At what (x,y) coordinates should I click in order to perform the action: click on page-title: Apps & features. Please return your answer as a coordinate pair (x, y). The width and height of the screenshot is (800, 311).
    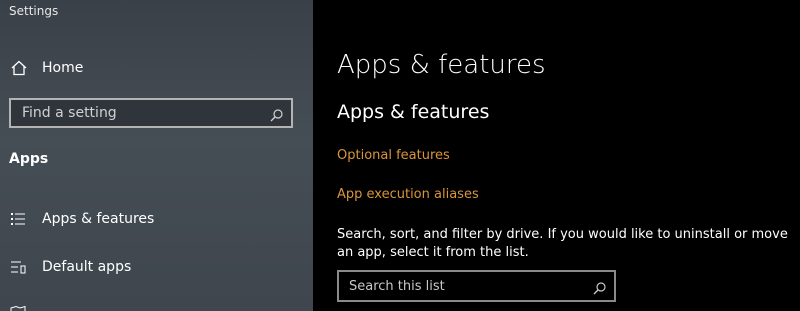
    Looking at the image, I should click on (441, 65).